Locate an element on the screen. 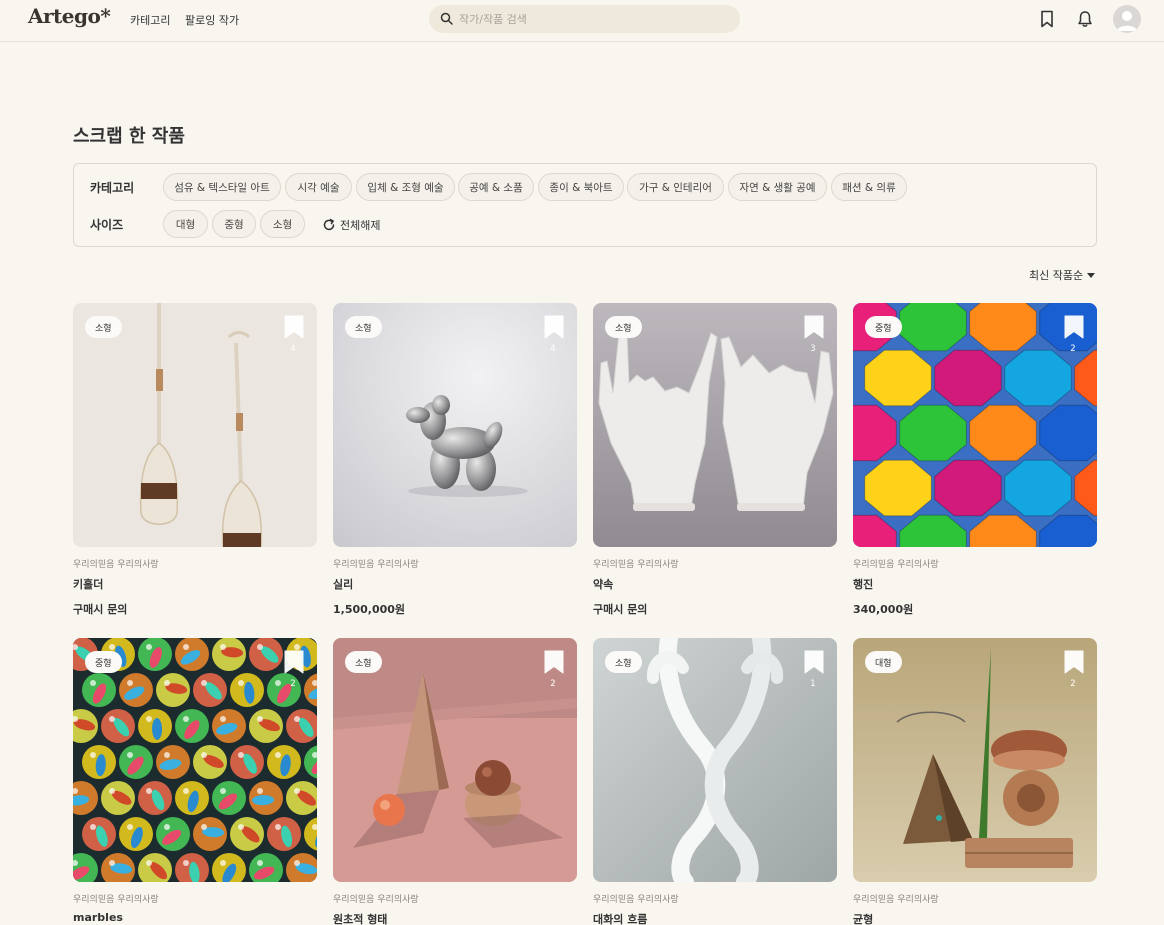  work-card: 중형 2 우리의믿음 우리의사랑 marbles is located at coordinates (195, 781).